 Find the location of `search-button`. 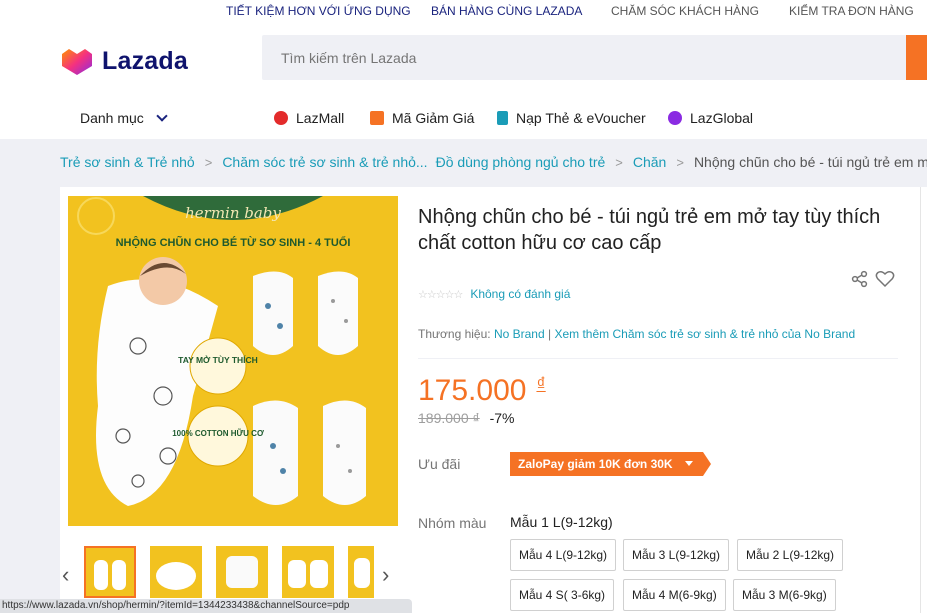

search-button is located at coordinates (916, 57).